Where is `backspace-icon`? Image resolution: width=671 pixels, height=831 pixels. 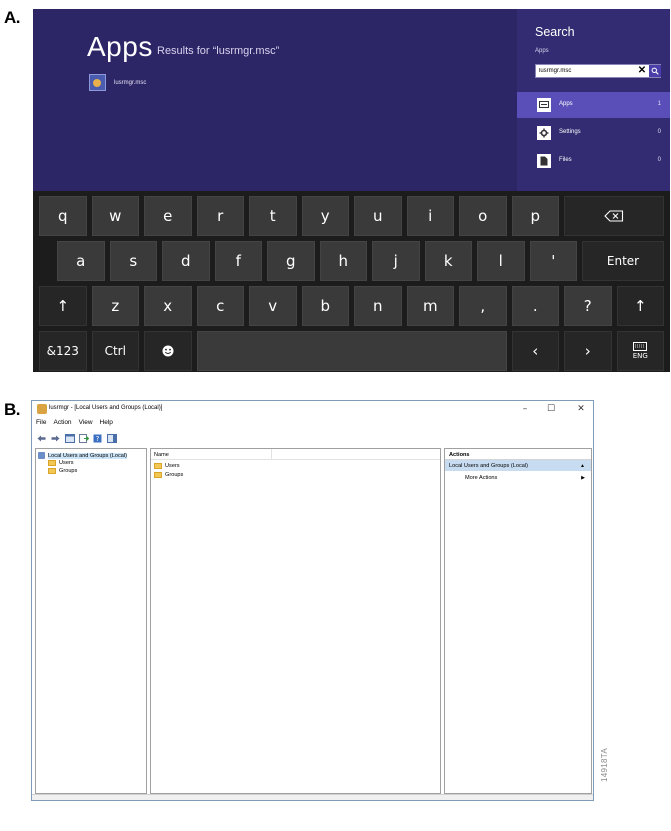
backspace-icon is located at coordinates (614, 216).